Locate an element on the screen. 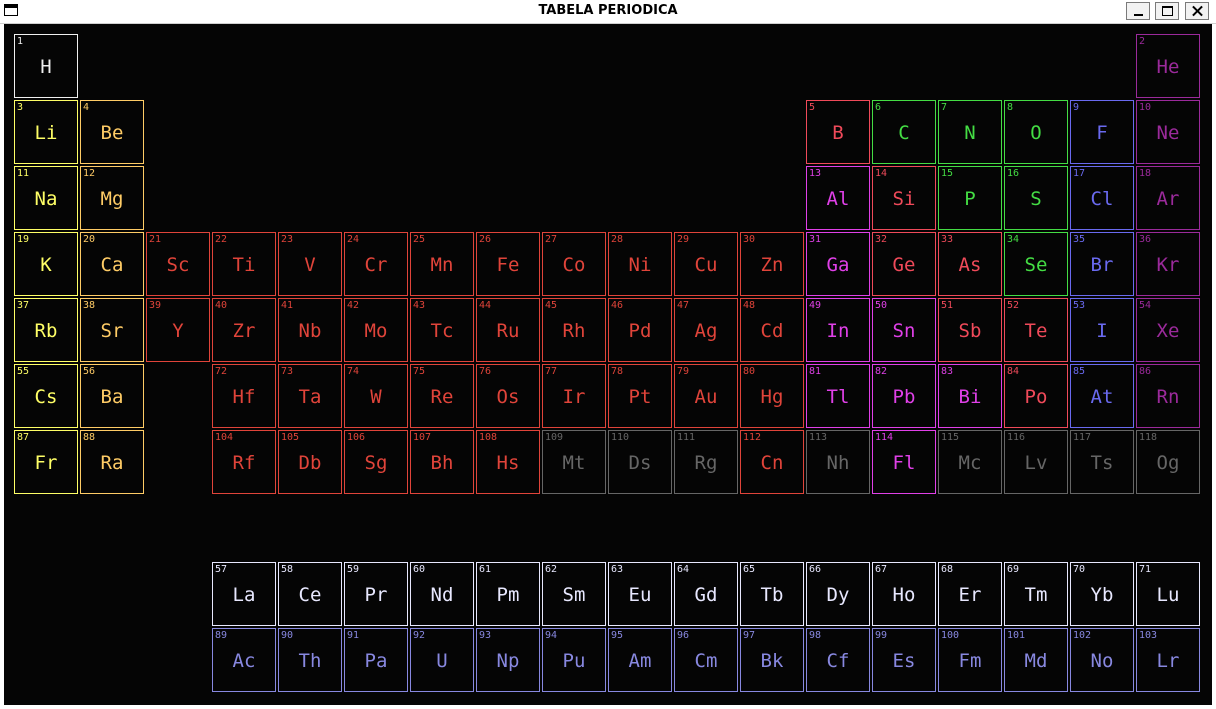  element-tl: 81 Tl is located at coordinates (838, 396).